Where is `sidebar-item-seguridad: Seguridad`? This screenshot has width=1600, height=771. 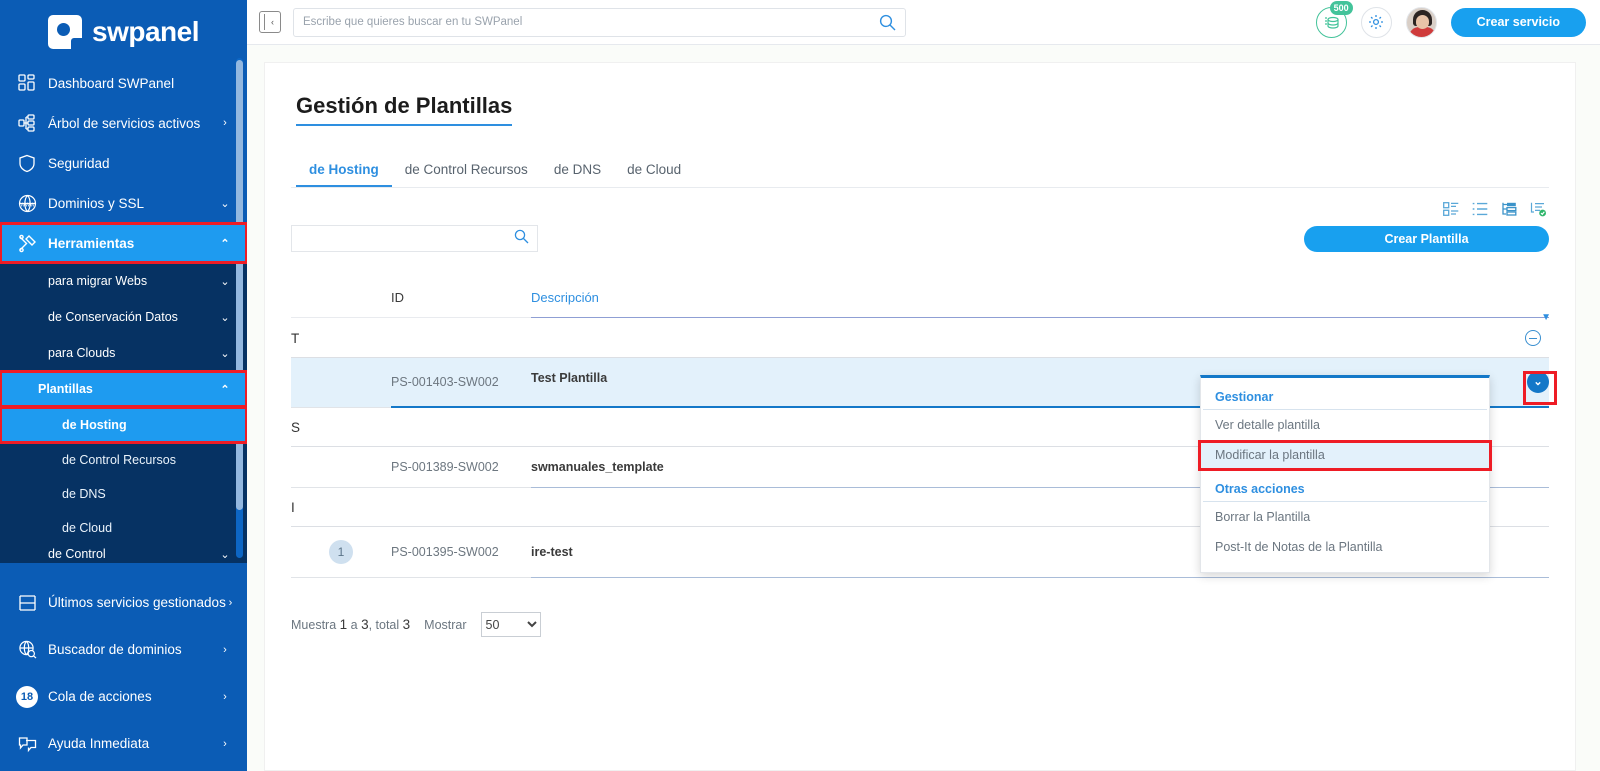 sidebar-item-seguridad: Seguridad is located at coordinates (123, 163).